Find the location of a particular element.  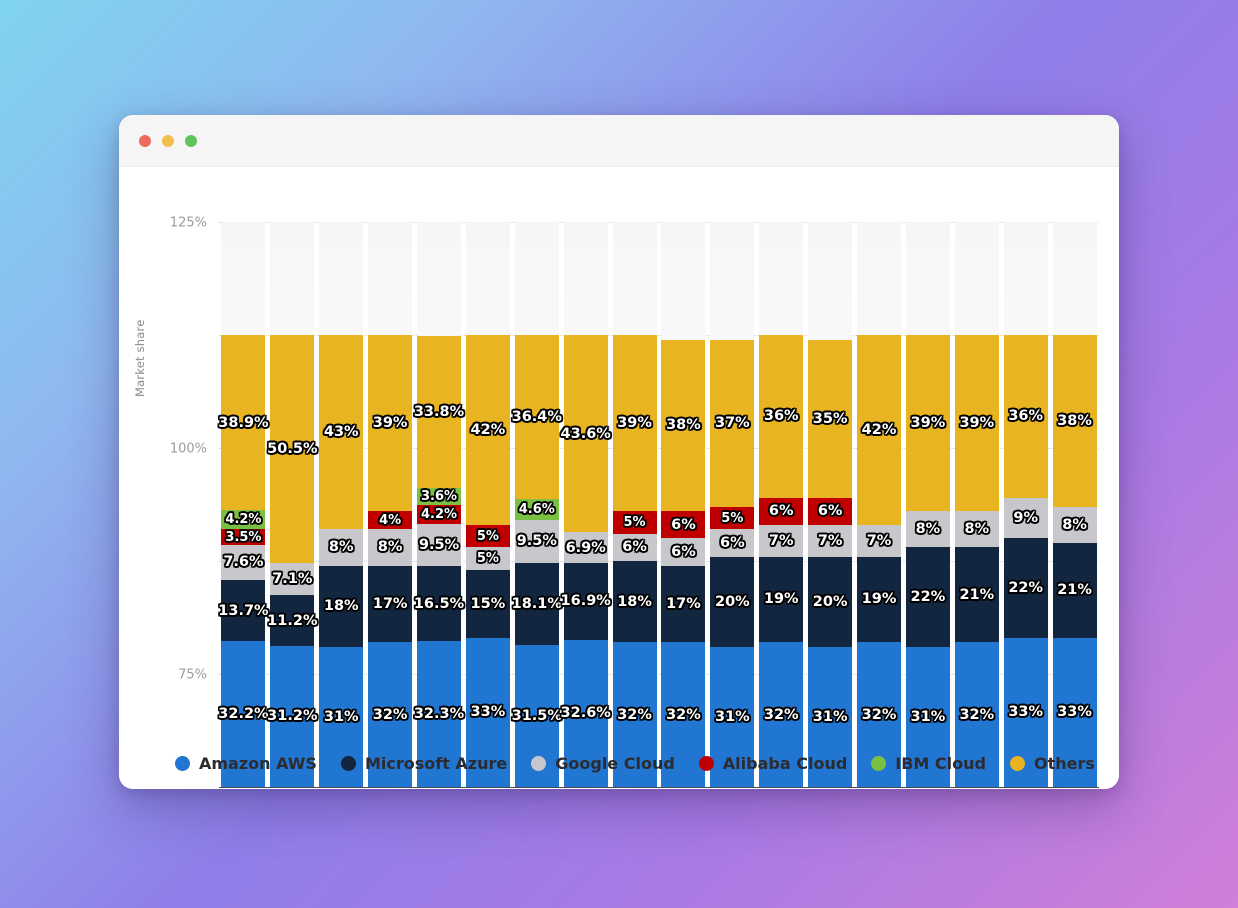

bar-column: 39% 8% 21% 32% is located at coordinates (976, 504).